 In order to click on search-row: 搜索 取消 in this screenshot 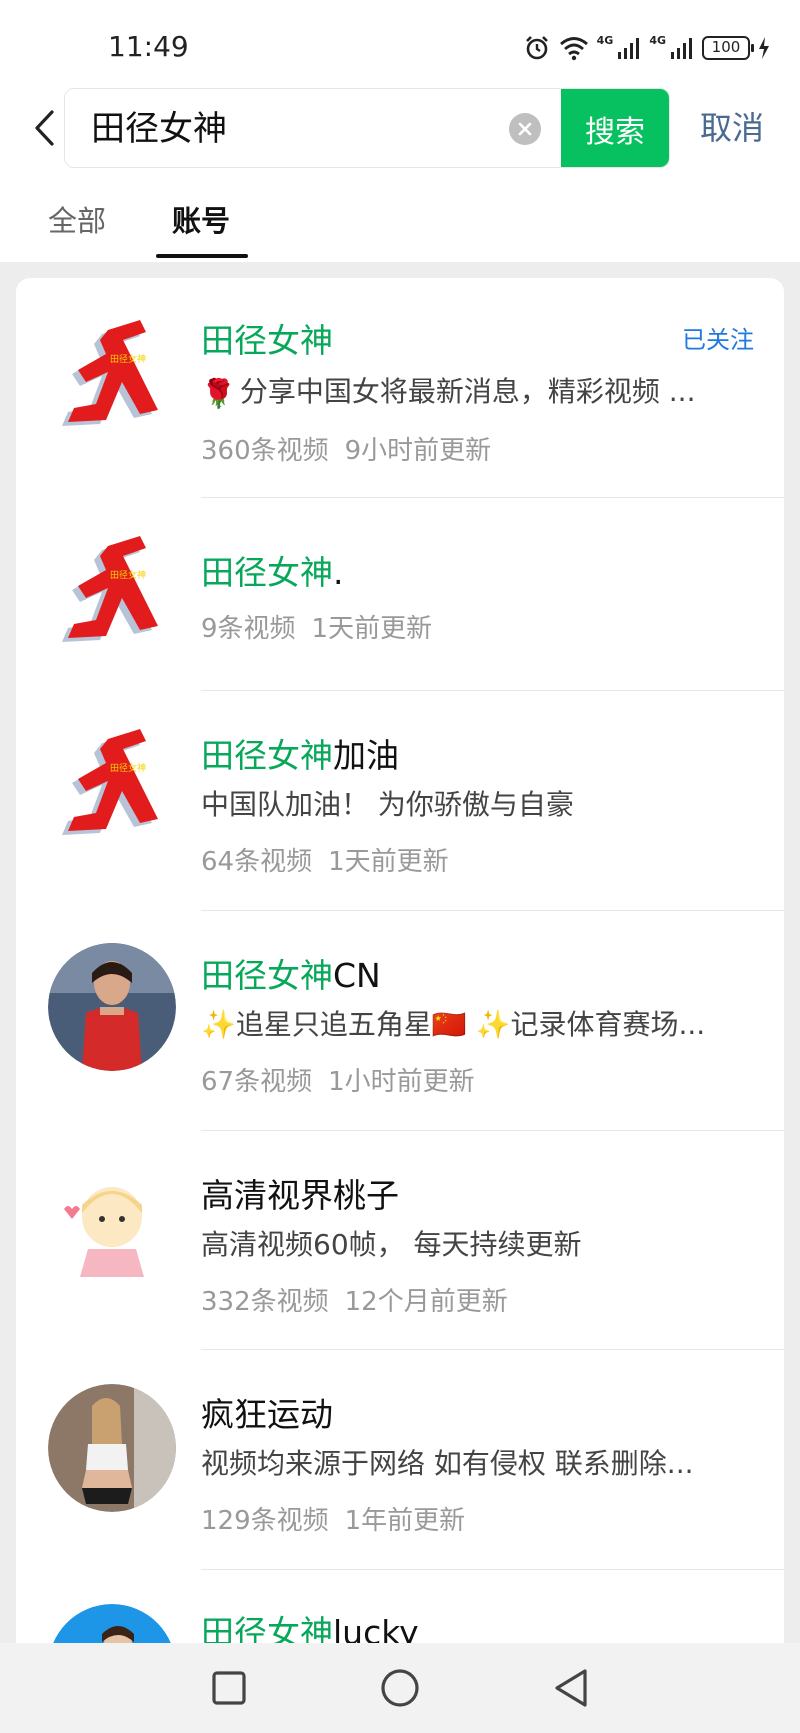, I will do `click(400, 128)`.